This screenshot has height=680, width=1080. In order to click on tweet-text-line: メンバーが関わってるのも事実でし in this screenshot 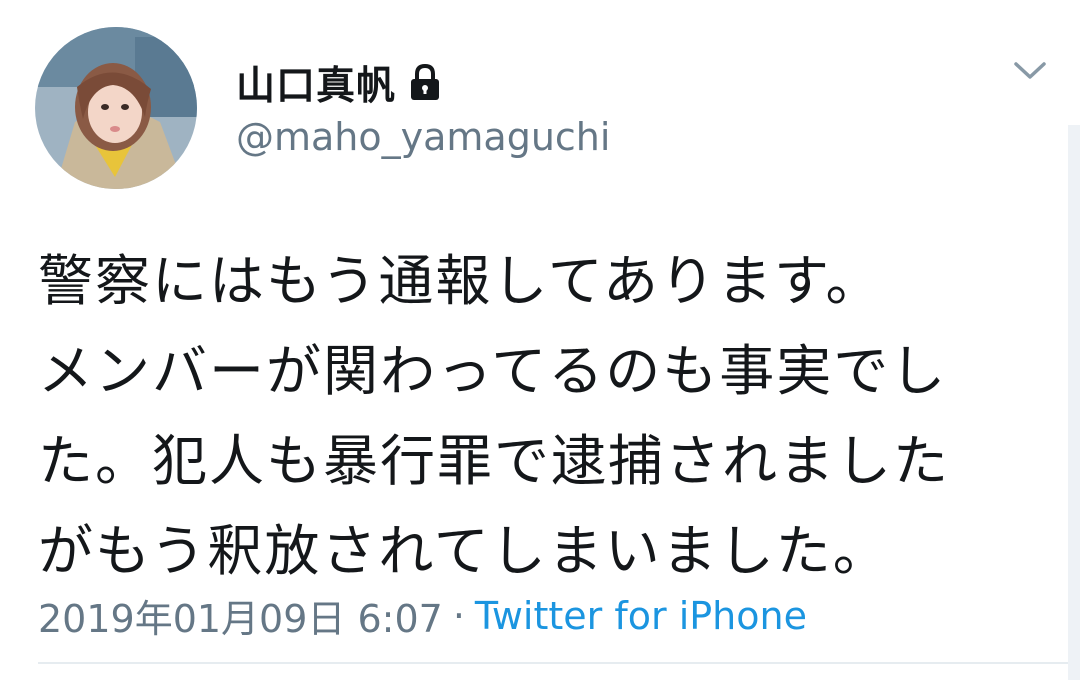, I will do `click(493, 371)`.